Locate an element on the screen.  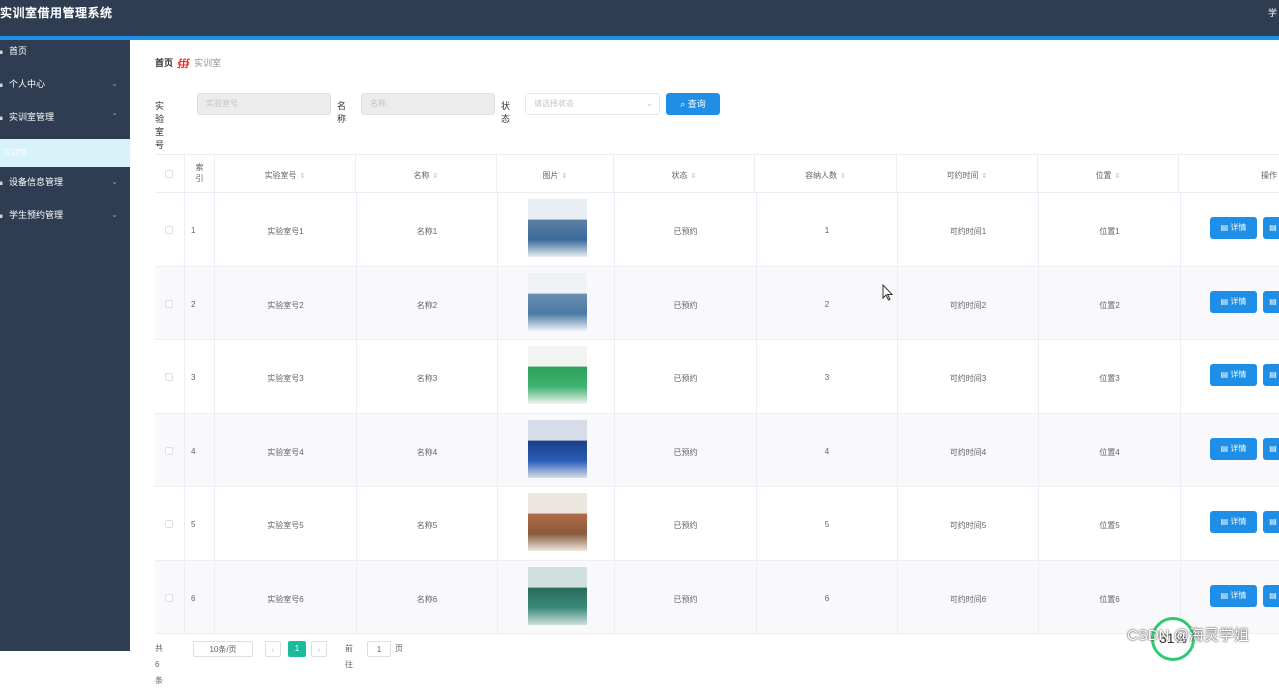
breadcrumb-home: 首页 is located at coordinates (164, 63).